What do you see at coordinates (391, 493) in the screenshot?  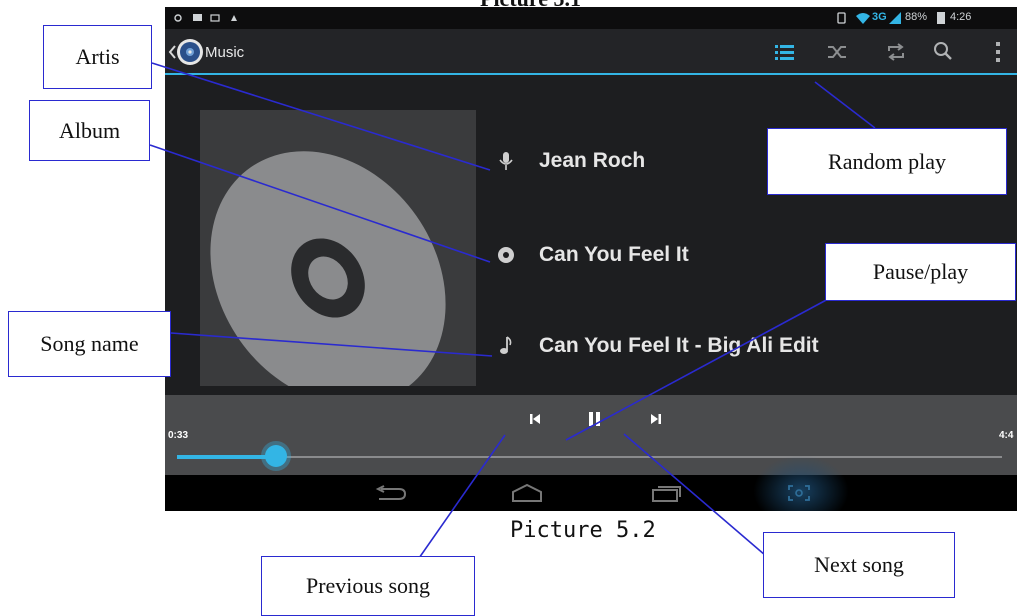 I see `nav-back-icon` at bounding box center [391, 493].